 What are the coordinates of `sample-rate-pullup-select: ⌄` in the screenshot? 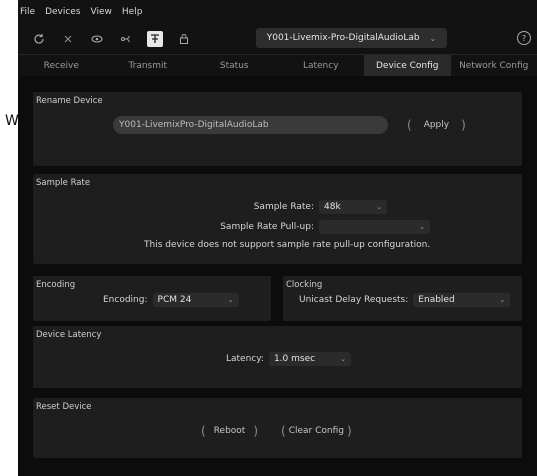 It's located at (374, 227).